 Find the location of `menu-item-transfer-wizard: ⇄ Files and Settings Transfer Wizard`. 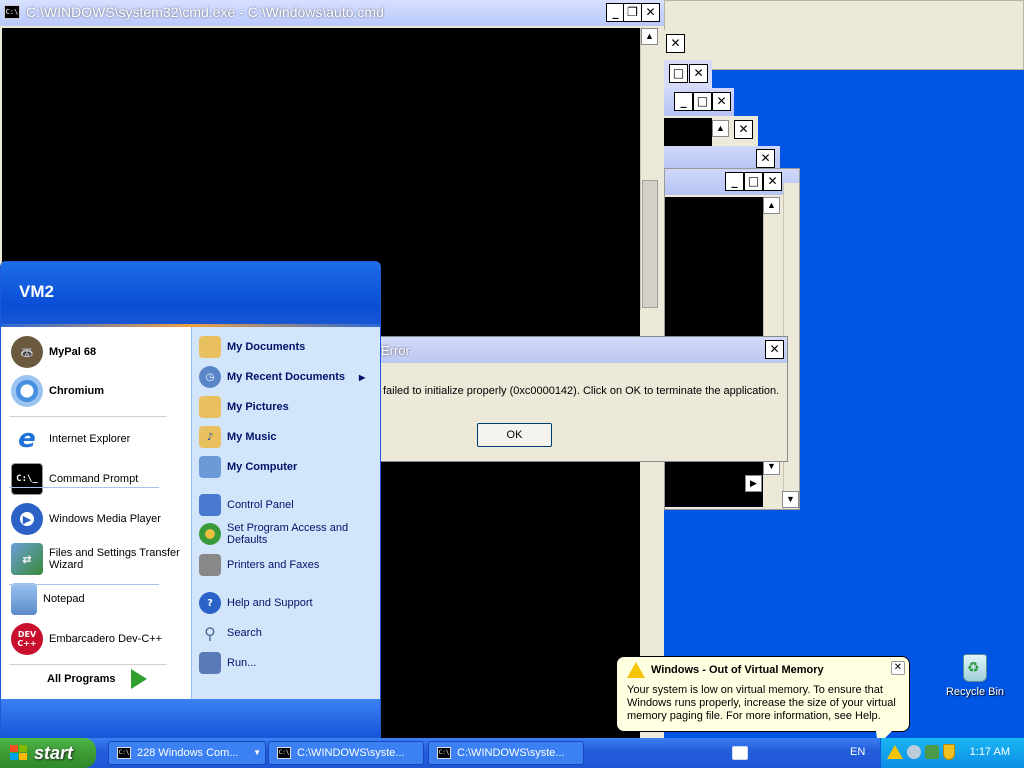

menu-item-transfer-wizard: ⇄ Files and Settings Transfer Wizard is located at coordinates (97, 559).